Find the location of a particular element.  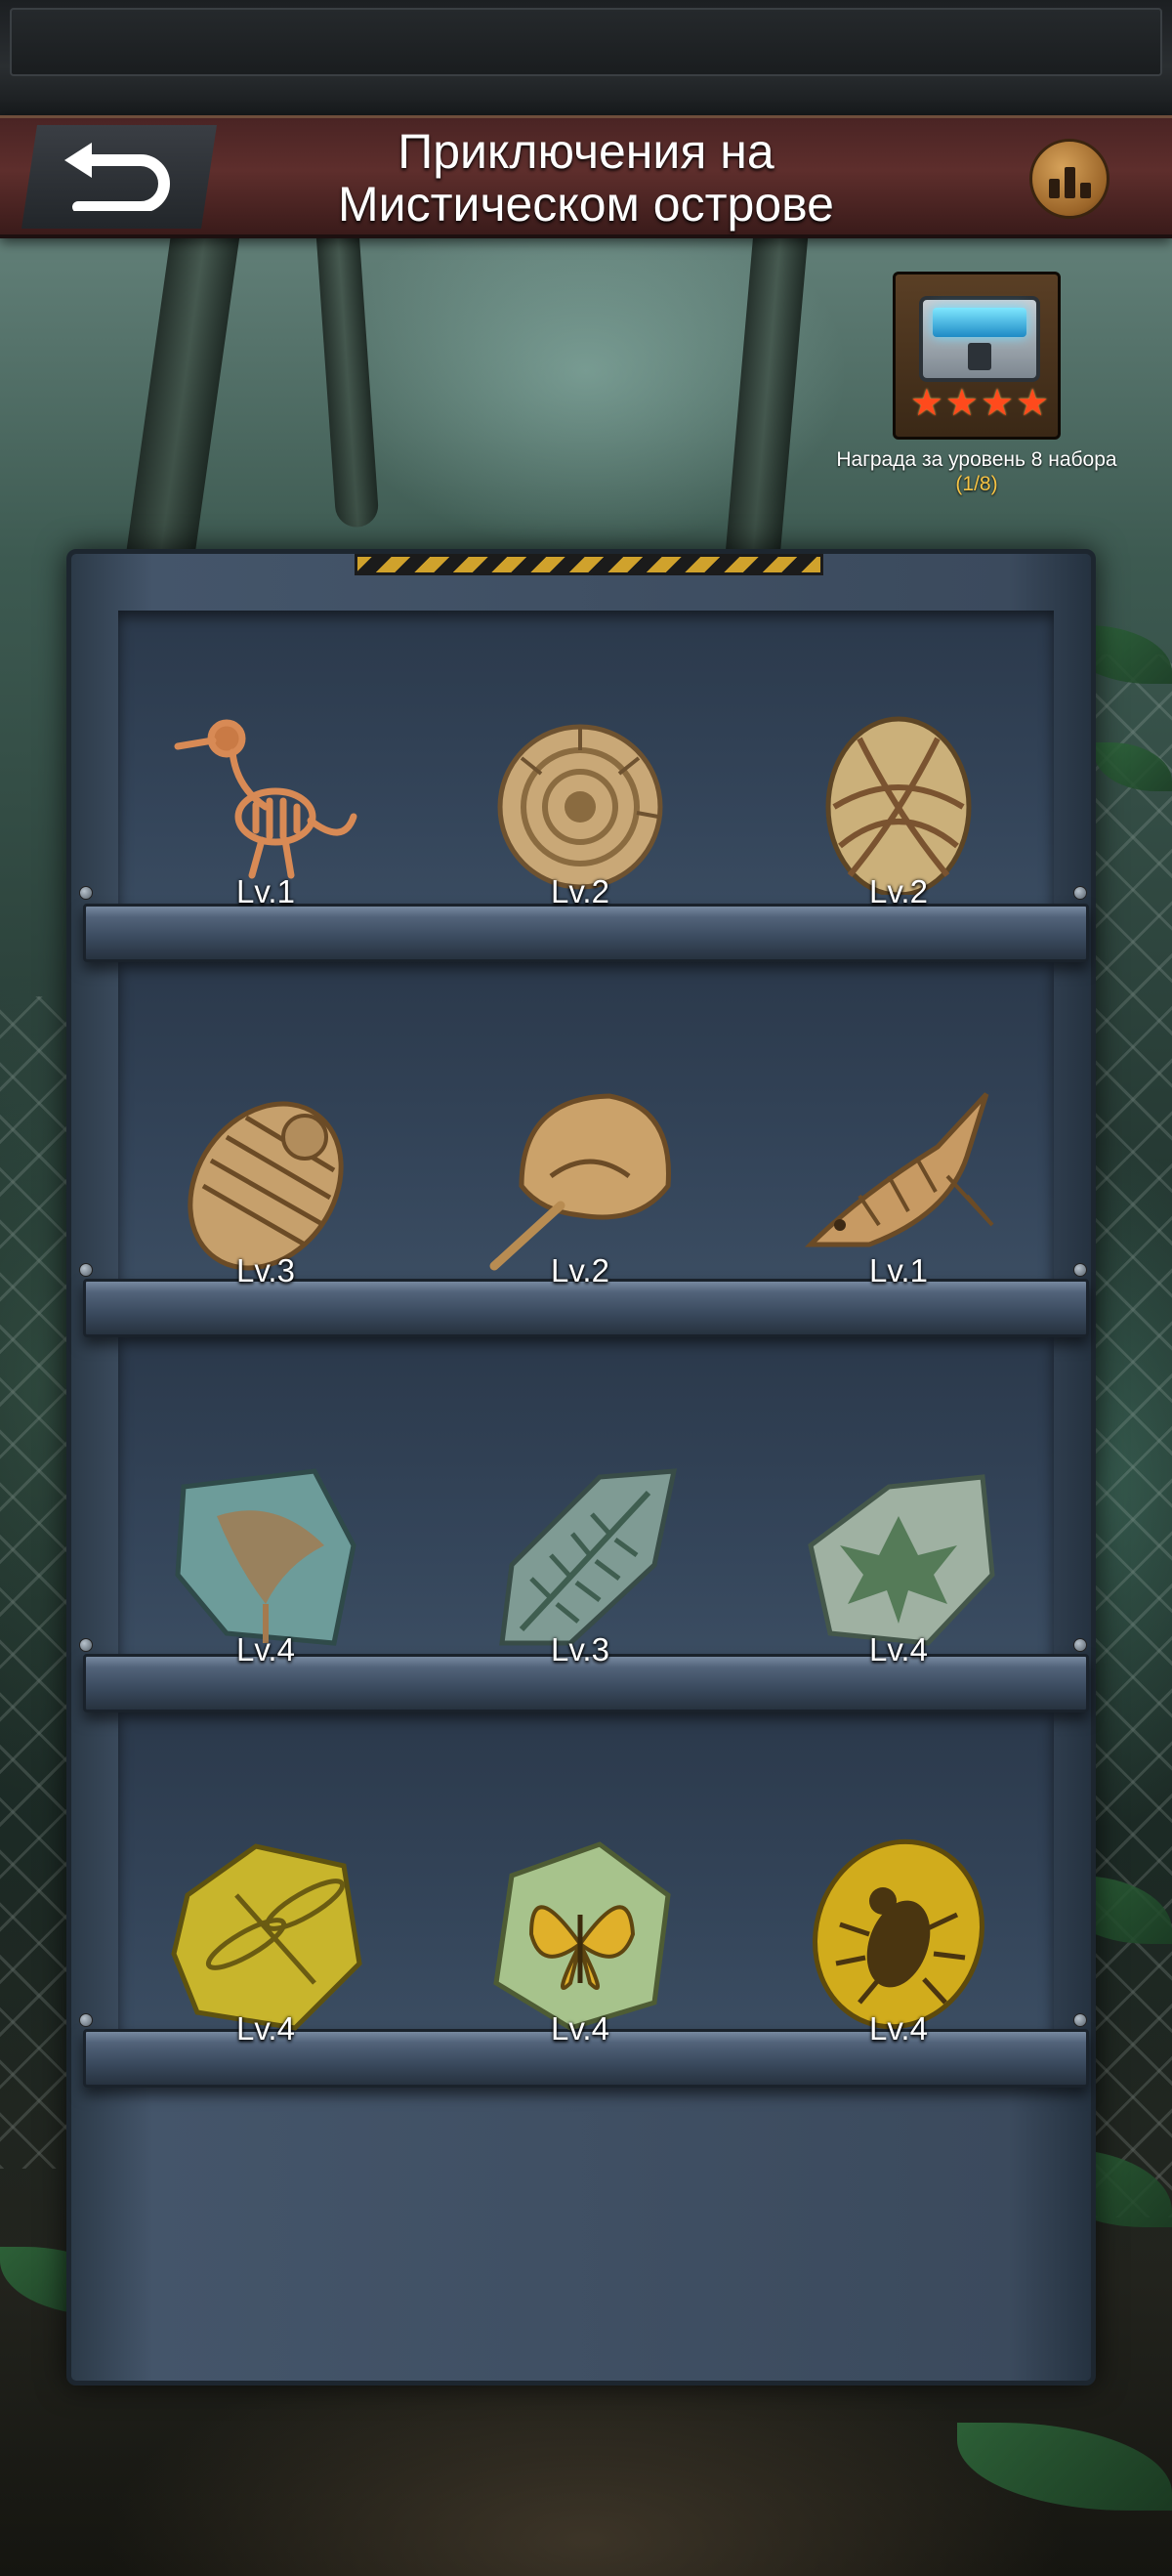

ammonite-fossil-icon is located at coordinates (580, 807).